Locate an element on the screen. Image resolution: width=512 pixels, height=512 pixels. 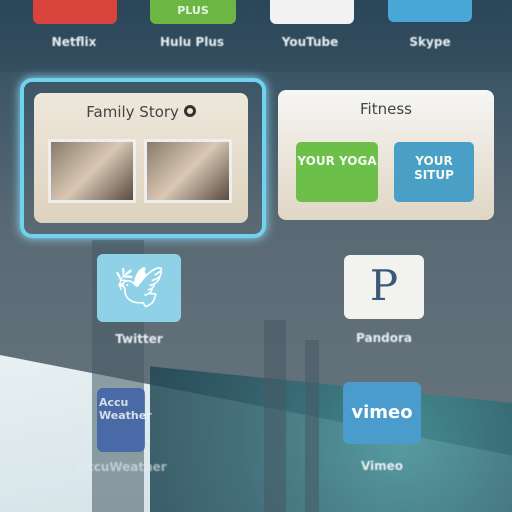
youtube-app is located at coordinates (312, 12).